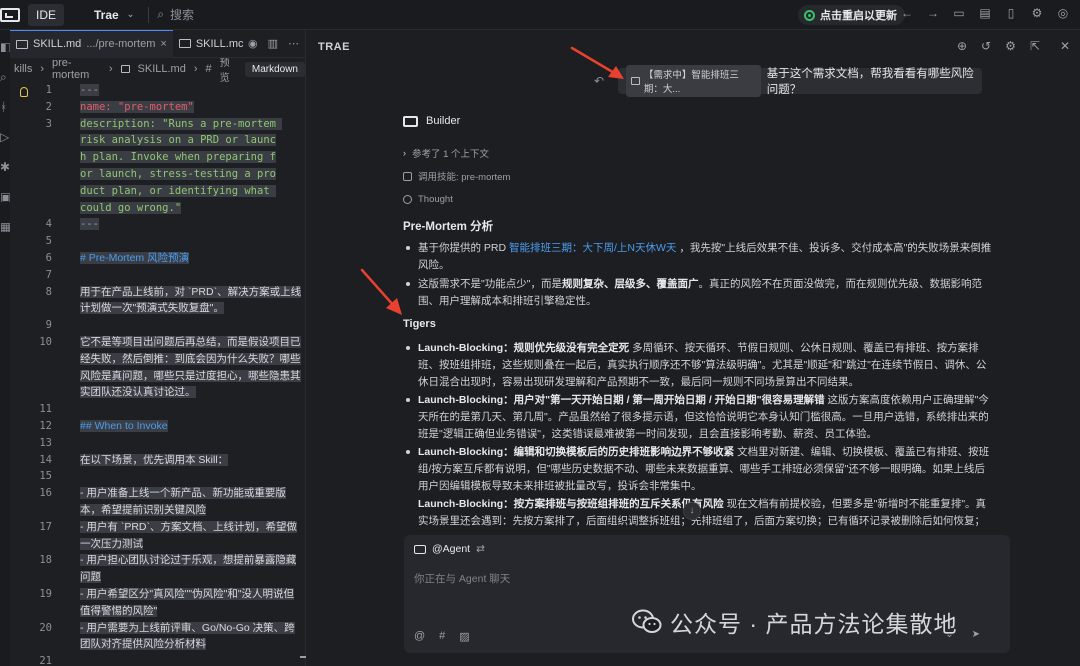 This screenshot has height=666, width=1080. Describe the element at coordinates (959, 13) in the screenshot. I see `layout-left-icon: ▭` at that location.